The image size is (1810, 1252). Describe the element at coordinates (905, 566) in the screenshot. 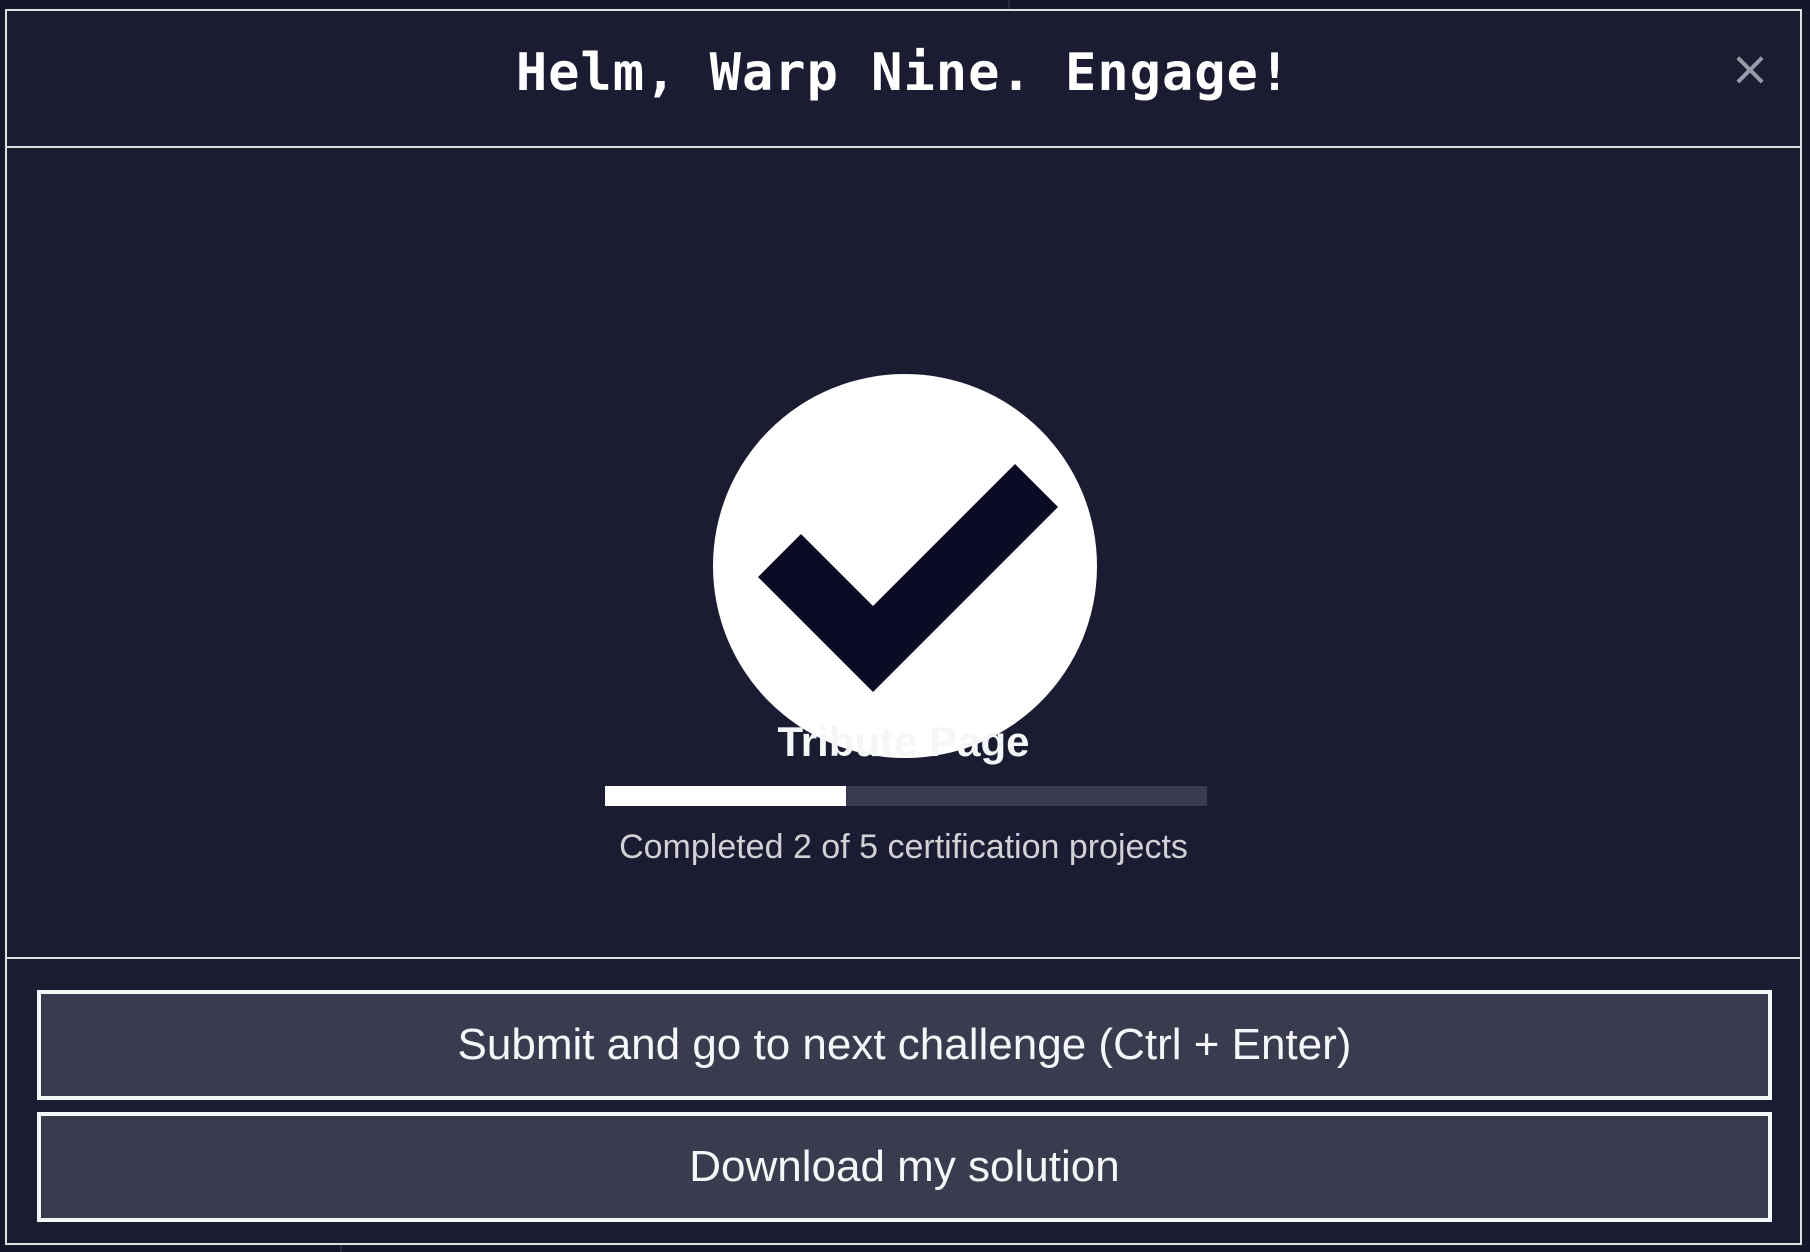

I see `check-circle-icon` at that location.